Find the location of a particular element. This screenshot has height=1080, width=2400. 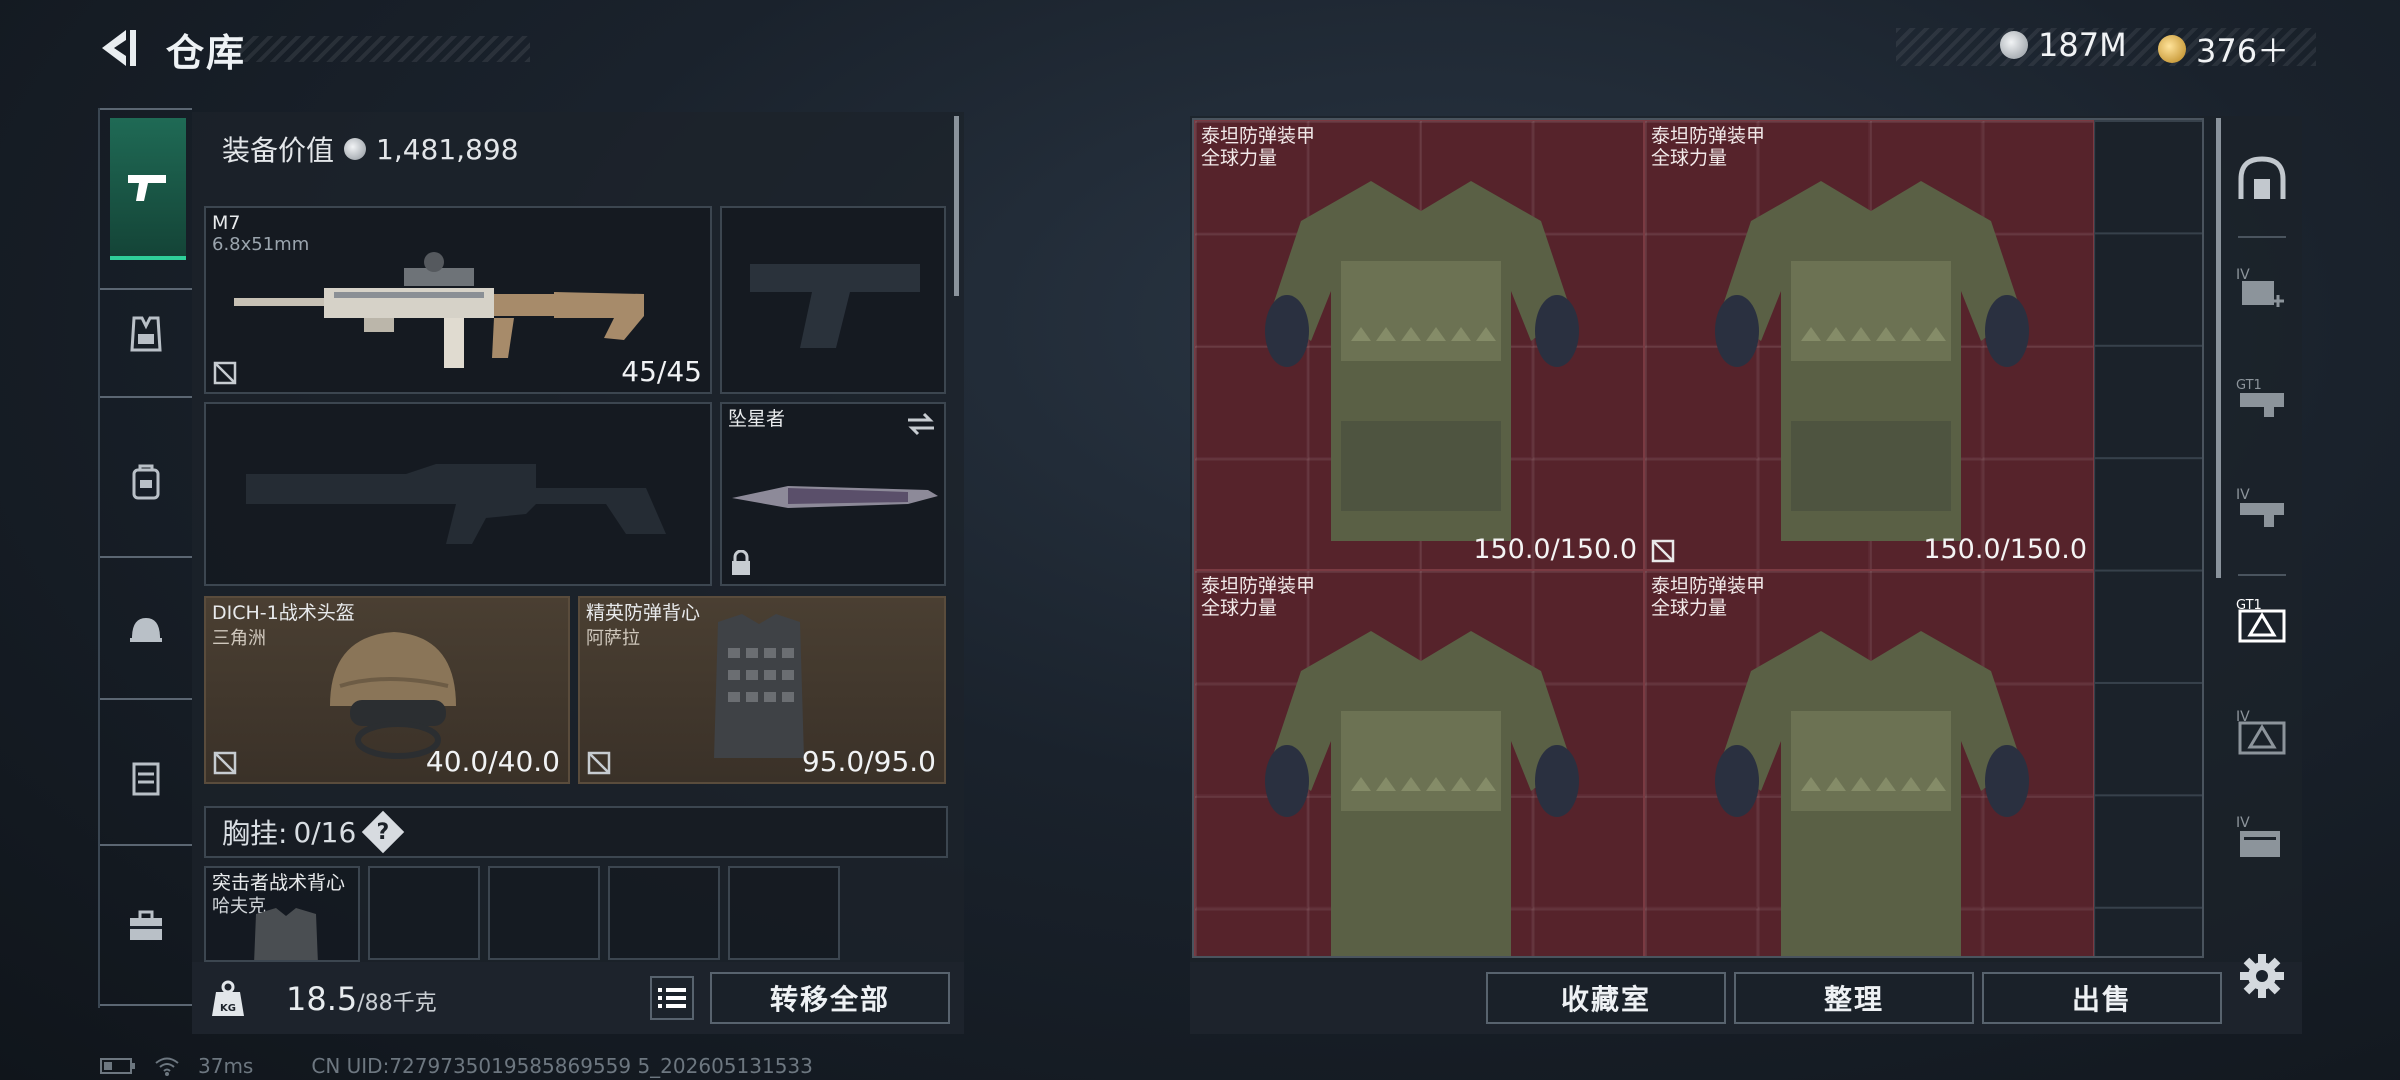

storage-tabs: IV GT1 IV GT1 IV IV is located at coordinates (2262, 538).